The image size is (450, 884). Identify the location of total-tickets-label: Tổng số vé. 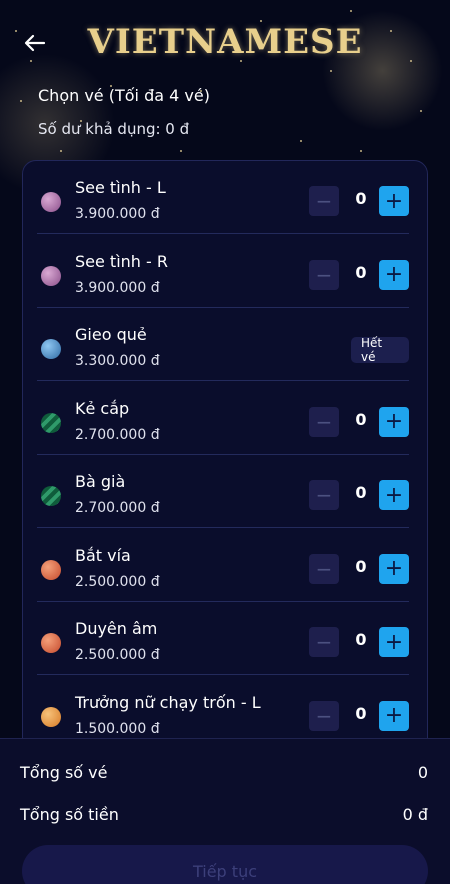
(64, 772).